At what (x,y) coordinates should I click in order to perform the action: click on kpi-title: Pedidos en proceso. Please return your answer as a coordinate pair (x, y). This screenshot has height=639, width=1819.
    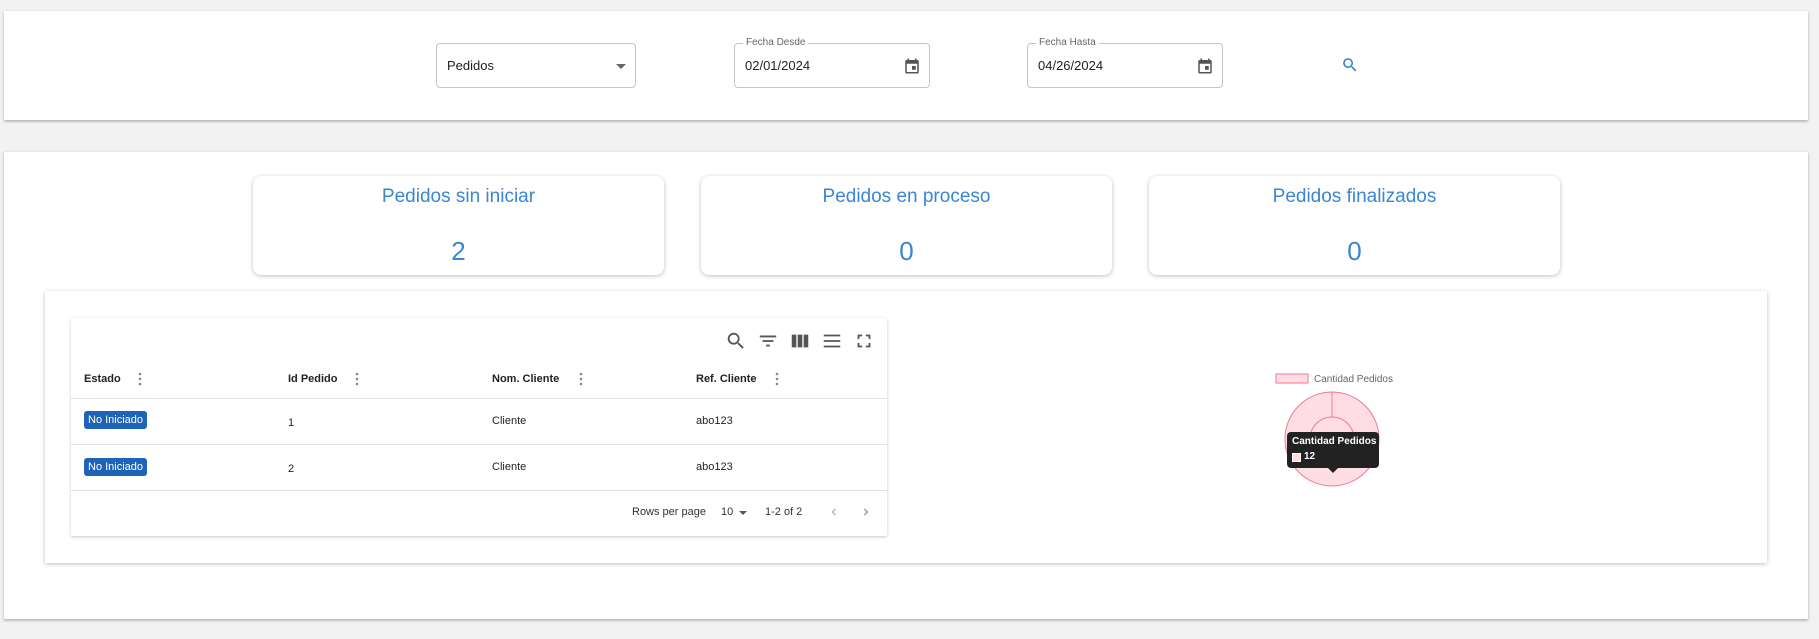
    Looking at the image, I should click on (906, 196).